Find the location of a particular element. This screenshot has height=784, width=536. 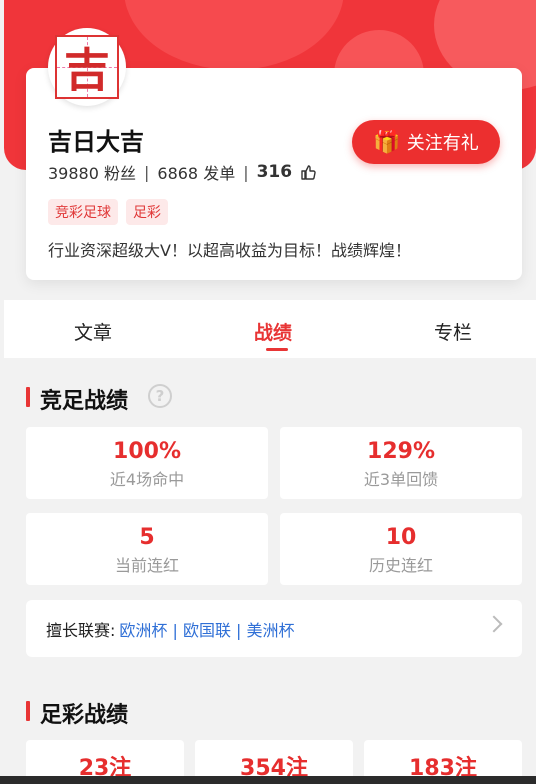

league-values: 欧洲杯 | 欧国联 | 美洲杯 is located at coordinates (206, 629).